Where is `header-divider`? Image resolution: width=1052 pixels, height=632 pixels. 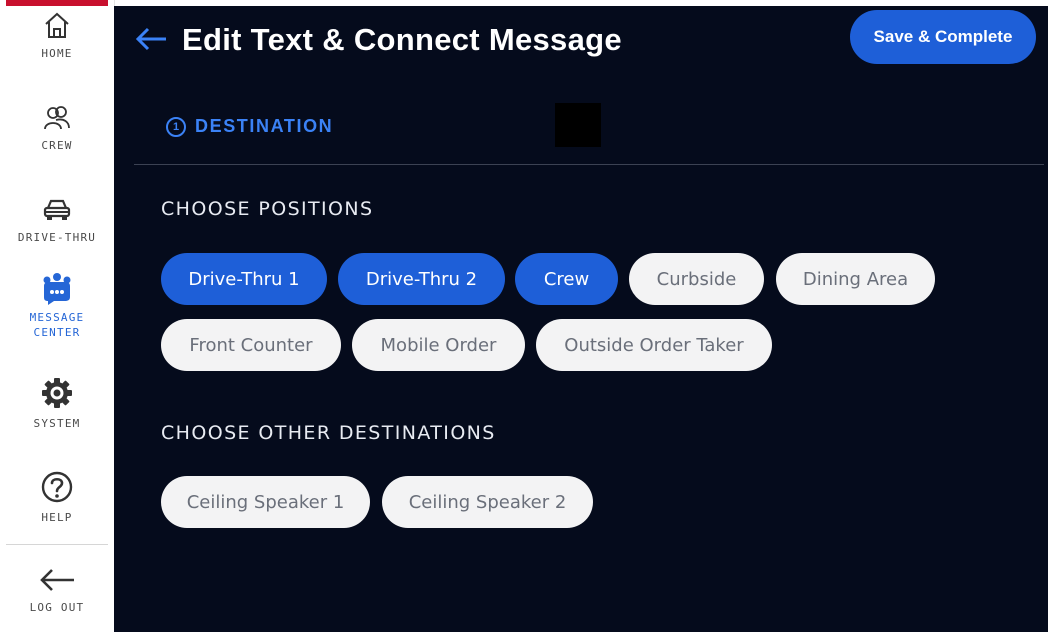 header-divider is located at coordinates (589, 164).